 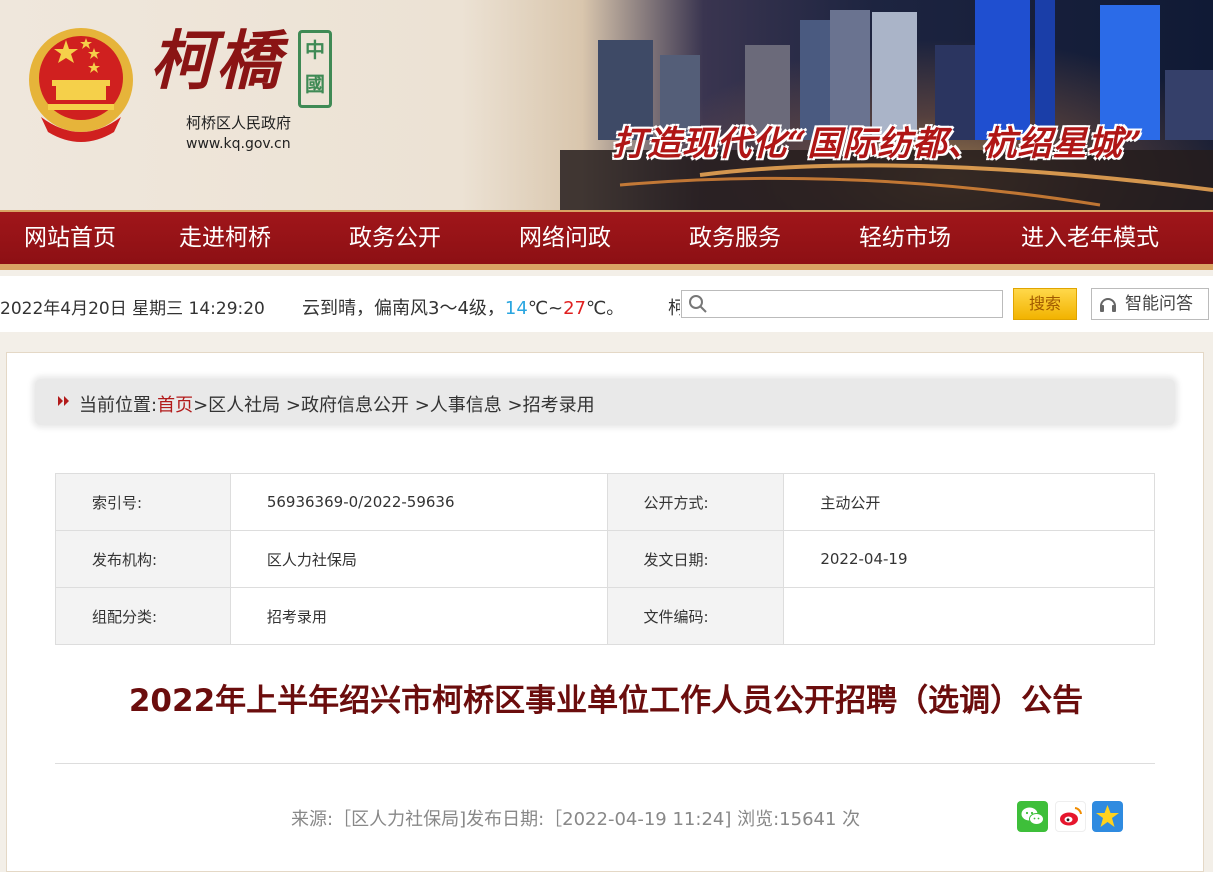 What do you see at coordinates (1108, 305) in the screenshot?
I see `headset-icon` at bounding box center [1108, 305].